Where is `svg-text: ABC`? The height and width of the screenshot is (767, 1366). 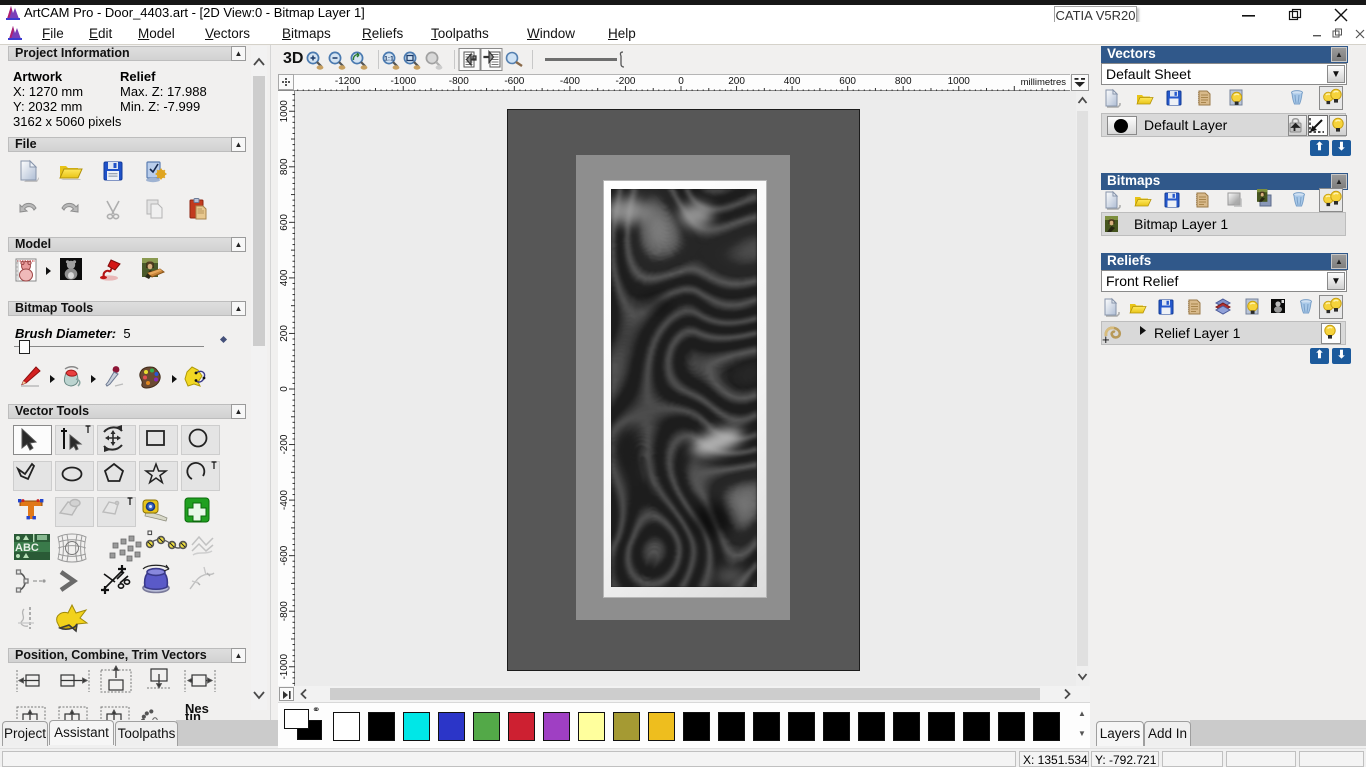
svg-text: ABC is located at coordinates (27, 548).